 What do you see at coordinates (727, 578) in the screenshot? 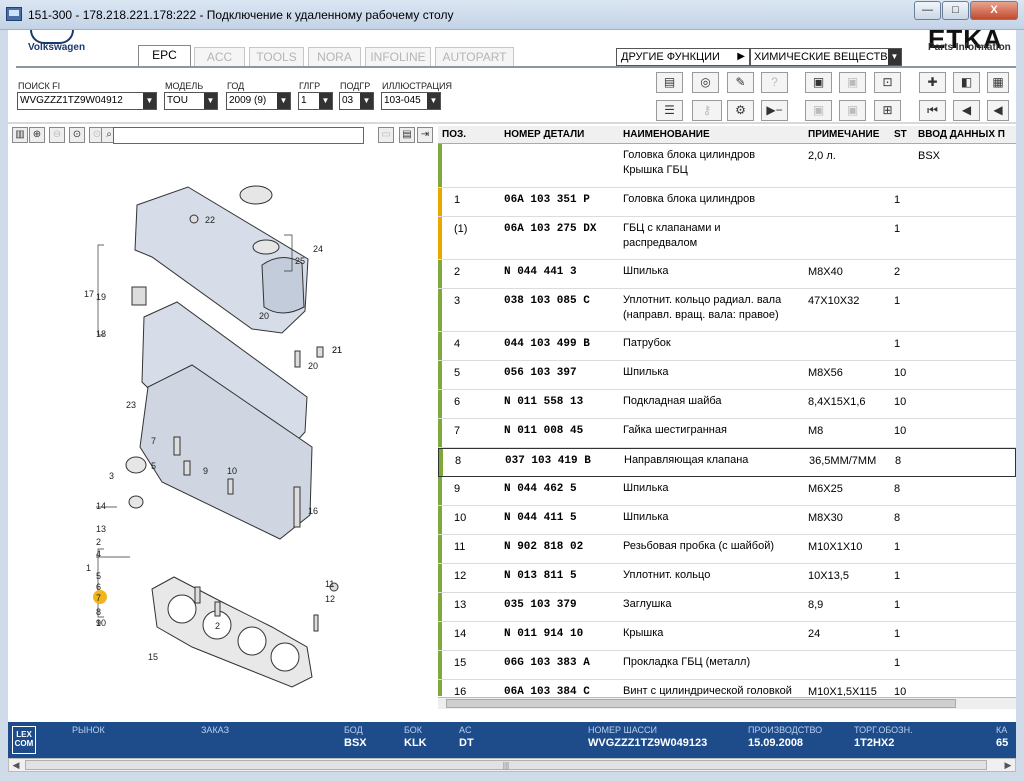
I see `table-row: 12 N 013 811 5 Уплотнит. кольцо 10X13,5 1` at bounding box center [727, 578].